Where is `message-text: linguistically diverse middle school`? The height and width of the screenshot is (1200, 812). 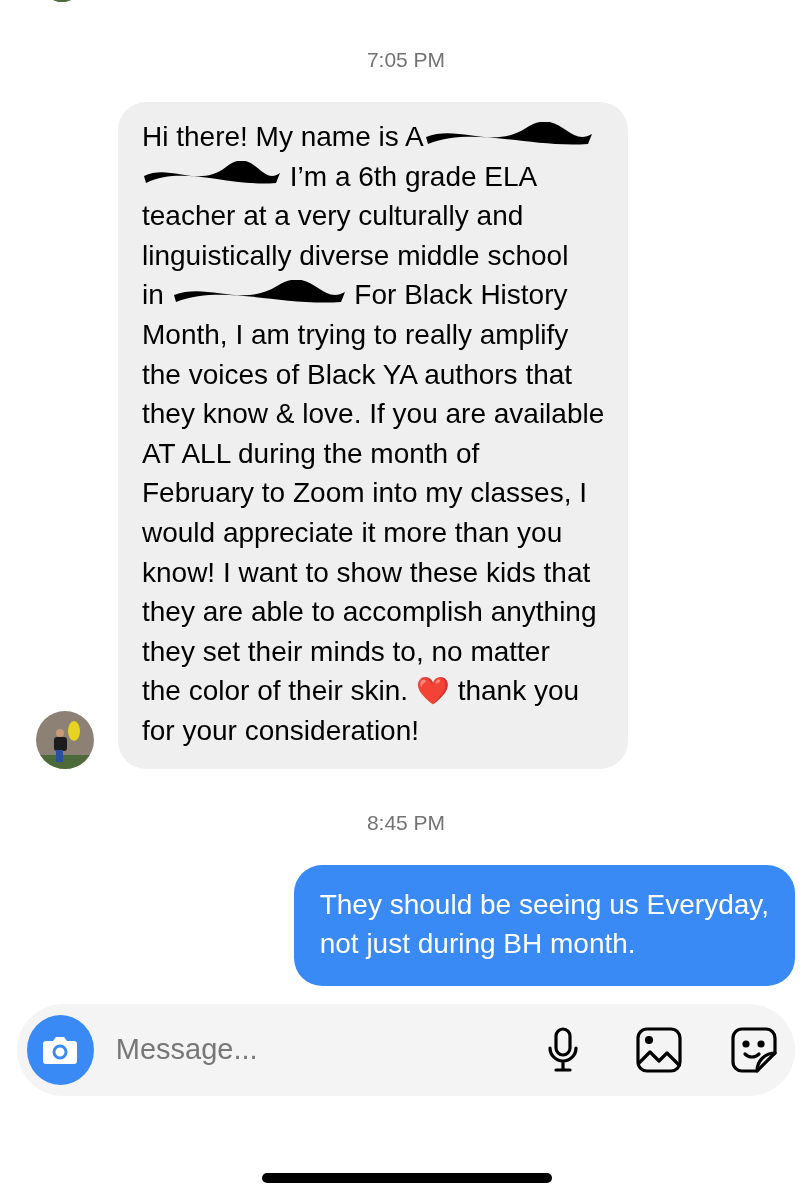
message-text: linguistically diverse middle school is located at coordinates (355, 255).